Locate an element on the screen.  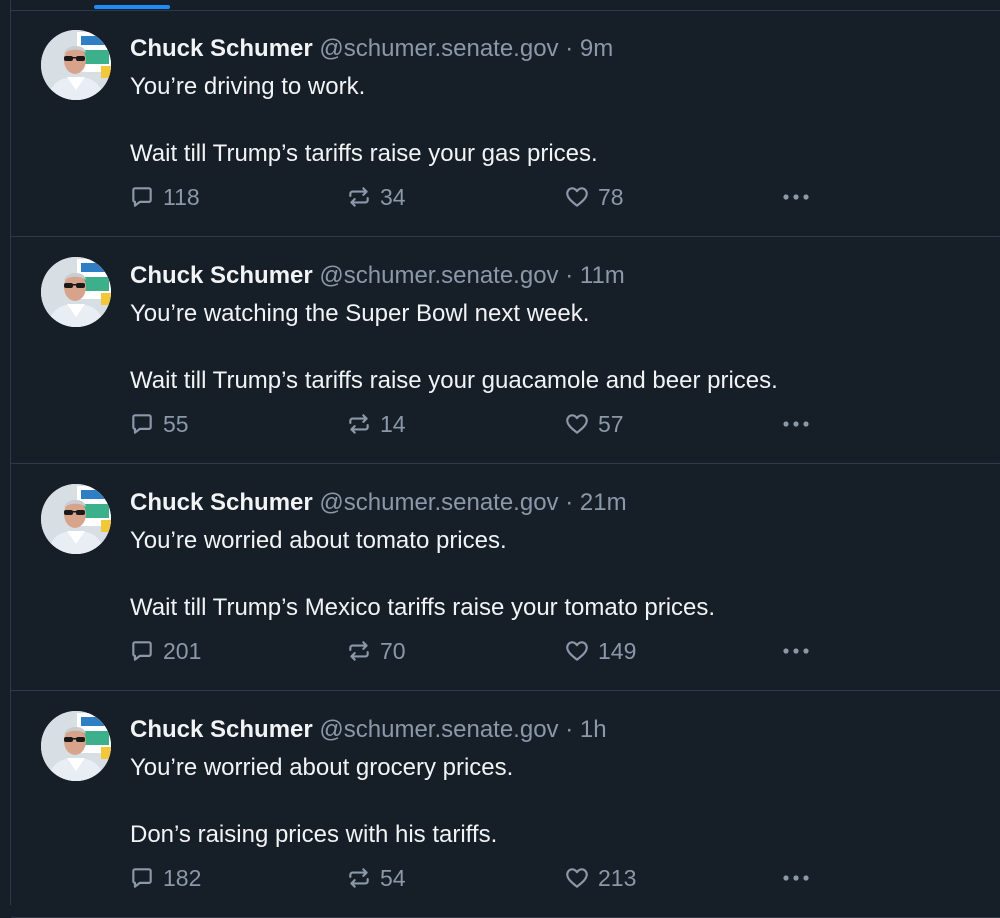
post-text-line-1: You’re worried about grocery prices. is located at coordinates (322, 767).